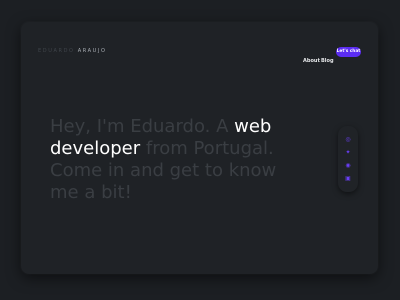 The height and width of the screenshot is (300, 400). I want to click on hero-highlight-web: web, so click(253, 126).